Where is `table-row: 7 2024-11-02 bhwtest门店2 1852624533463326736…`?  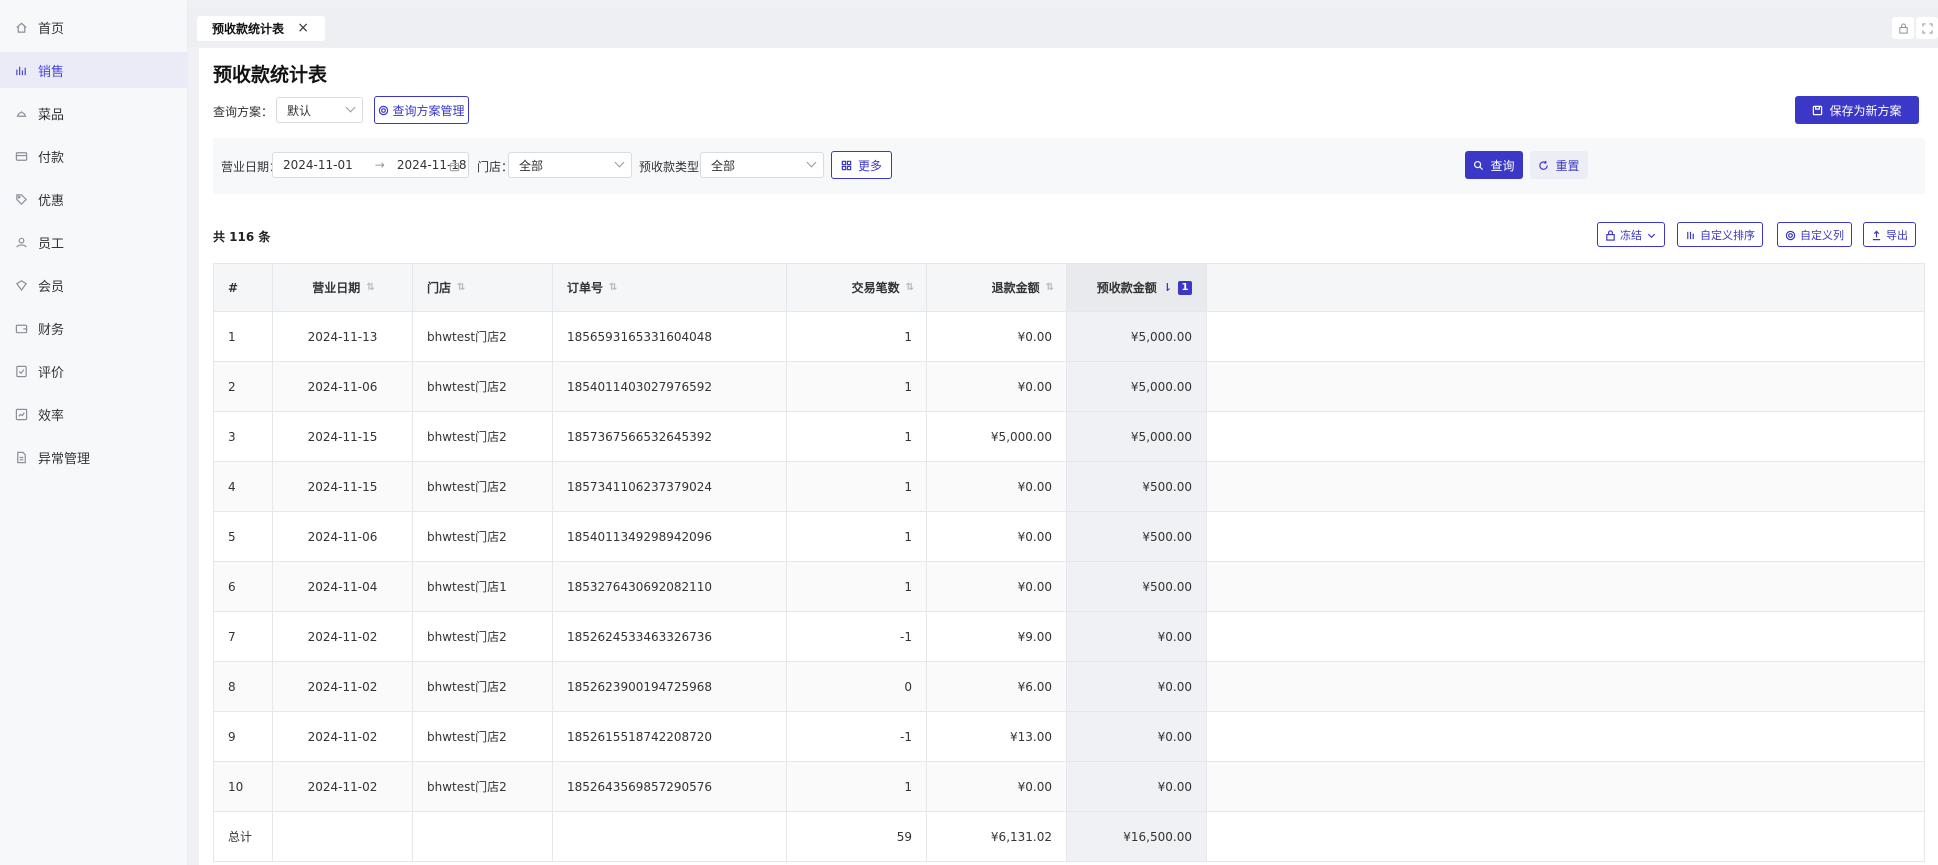
table-row: 7 2024-11-02 bhwtest门店2 1852624533463326736… is located at coordinates (1069, 637).